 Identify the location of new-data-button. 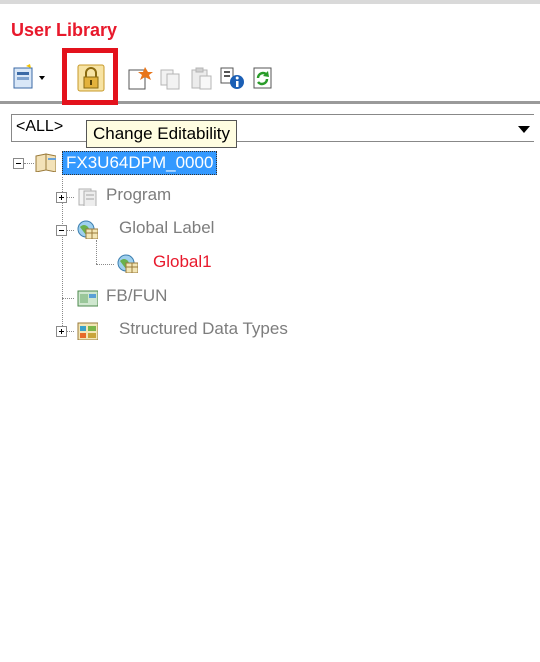
(140, 78).